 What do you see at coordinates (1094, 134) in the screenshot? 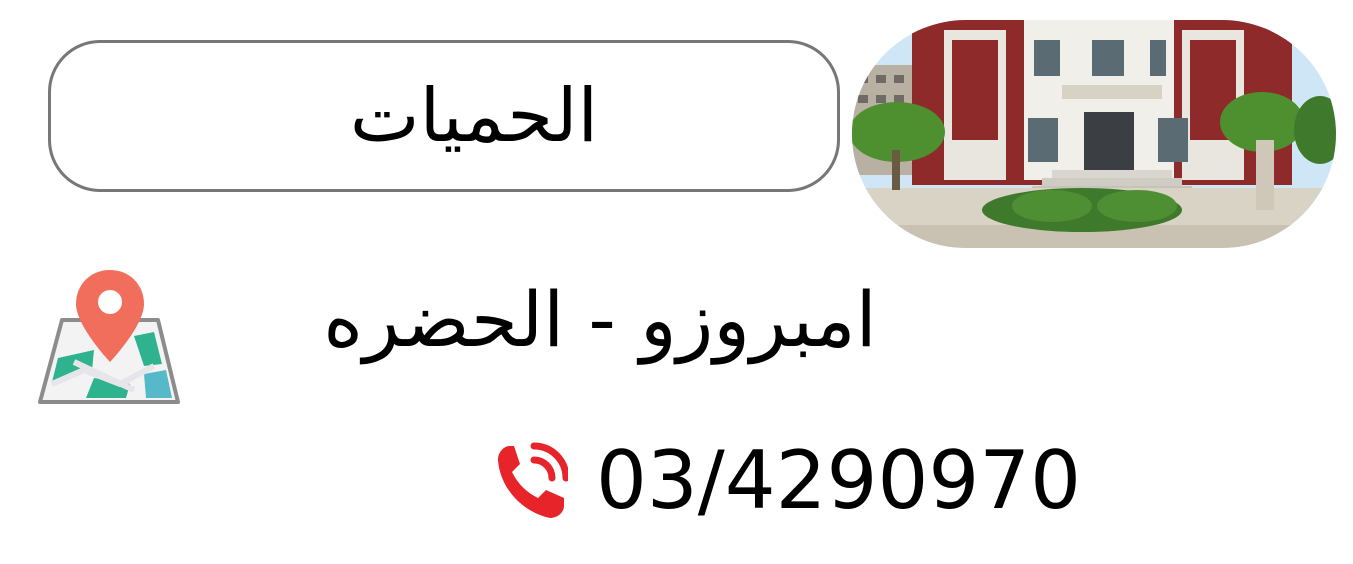
I see `building-photo` at bounding box center [1094, 134].